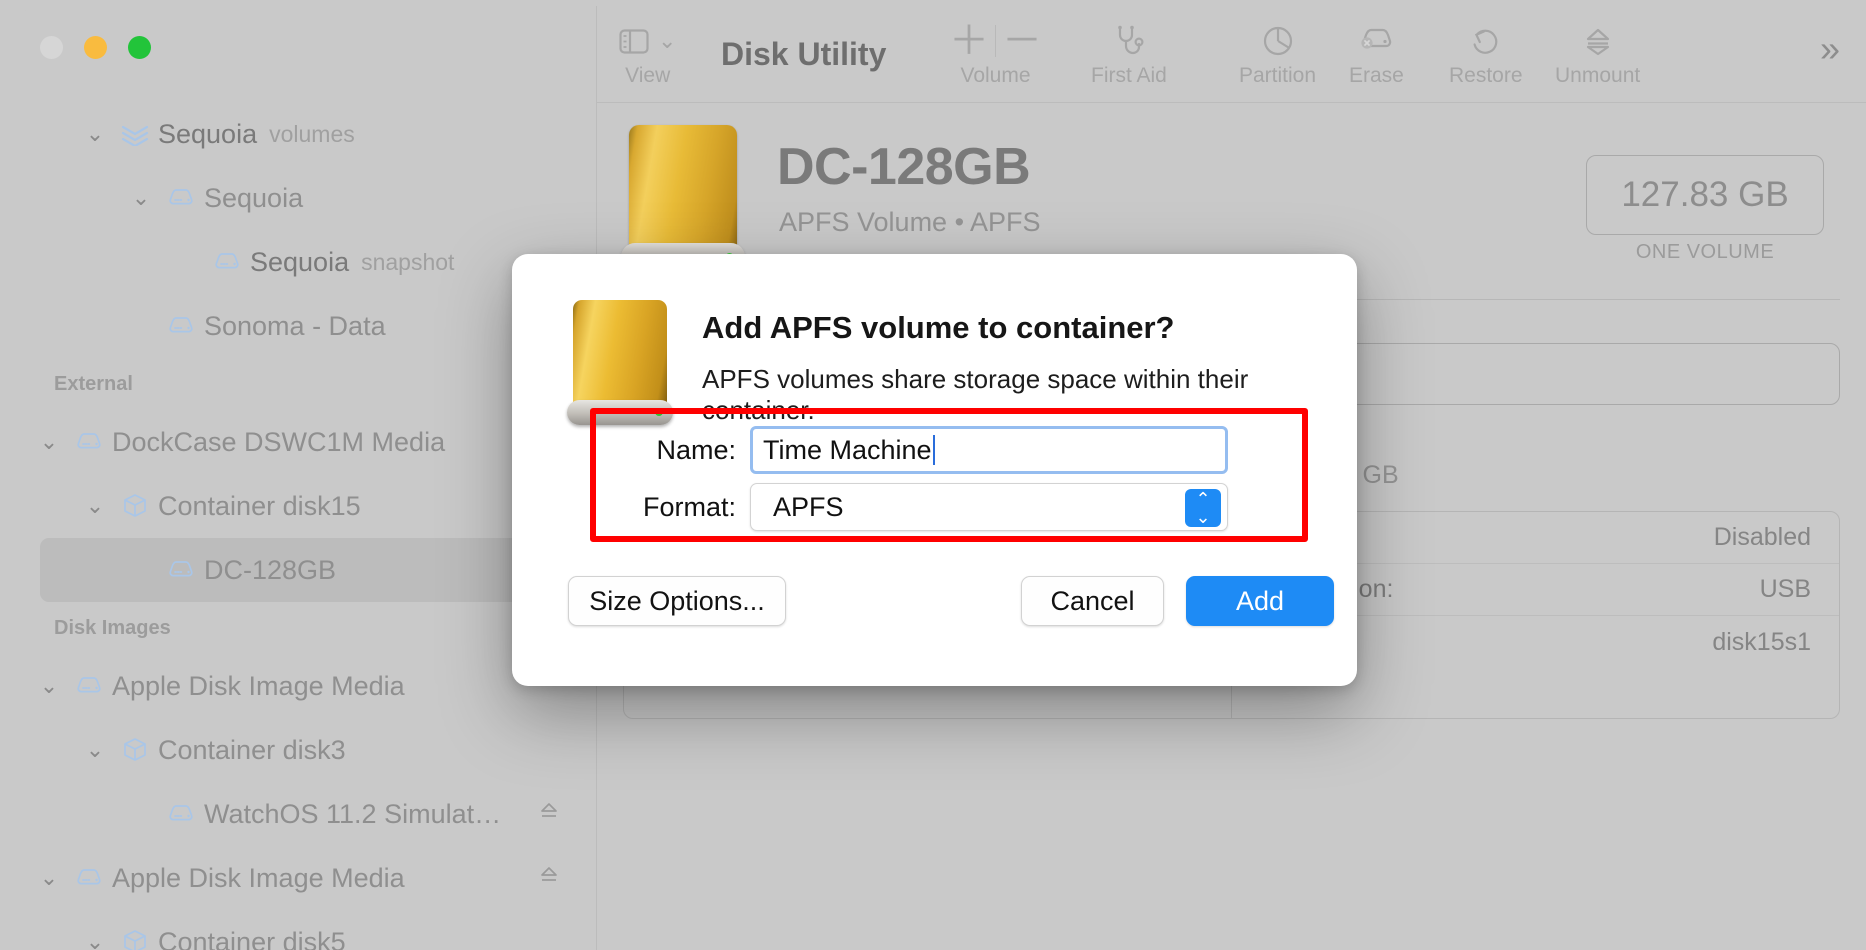 The width and height of the screenshot is (1866, 950). Describe the element at coordinates (1203, 508) in the screenshot. I see `chevron-up-down-icon: ⌃ ⌄` at that location.